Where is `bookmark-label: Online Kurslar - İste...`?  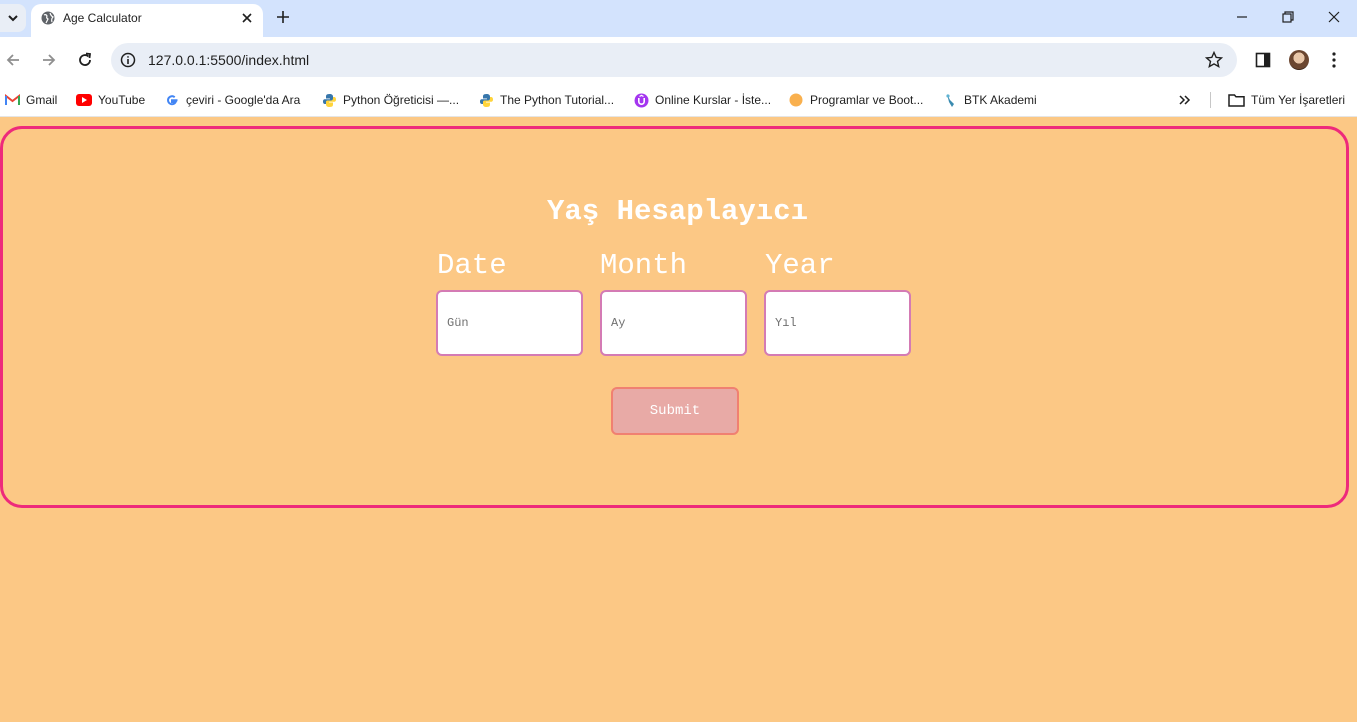 bookmark-label: Online Kurslar - İste... is located at coordinates (713, 100).